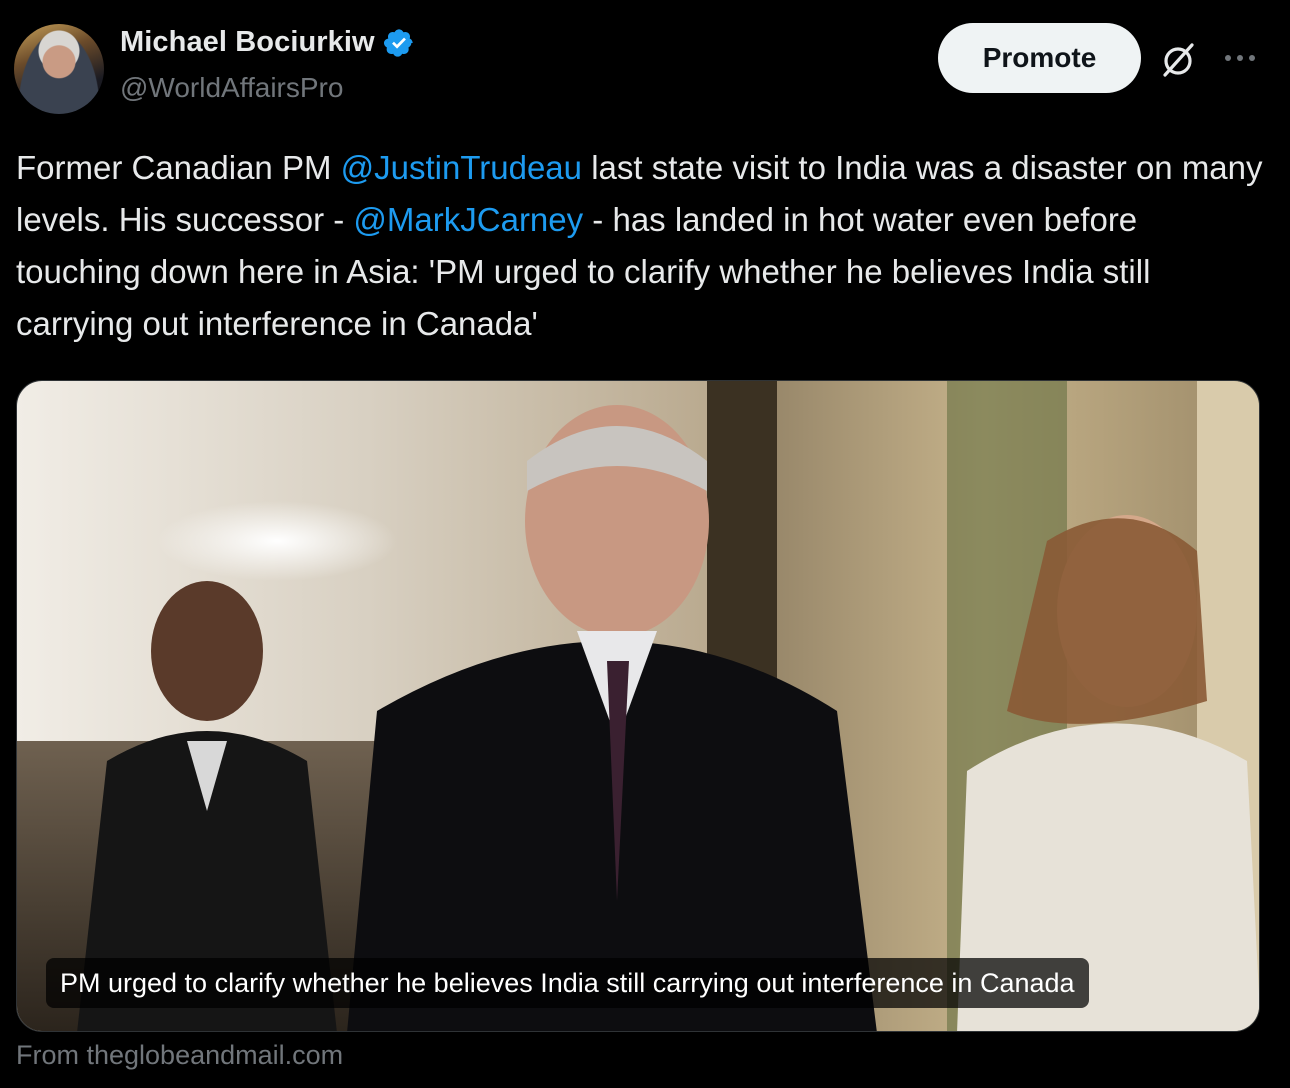 This screenshot has width=1290, height=1088. I want to click on tweet-text-segment: Former Canadian PM, so click(178, 167).